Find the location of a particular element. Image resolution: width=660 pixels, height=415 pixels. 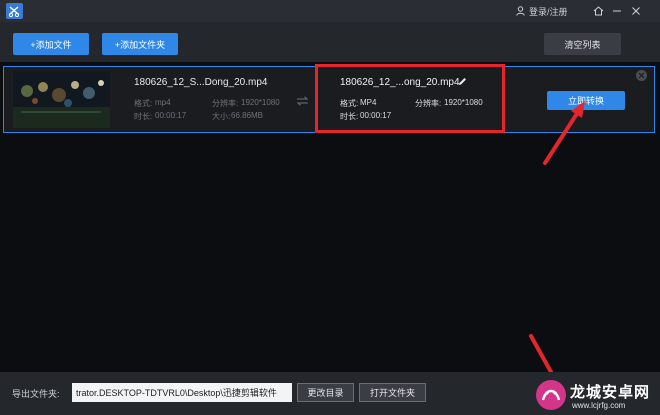

annotation-arrows is located at coordinates (557, 237).